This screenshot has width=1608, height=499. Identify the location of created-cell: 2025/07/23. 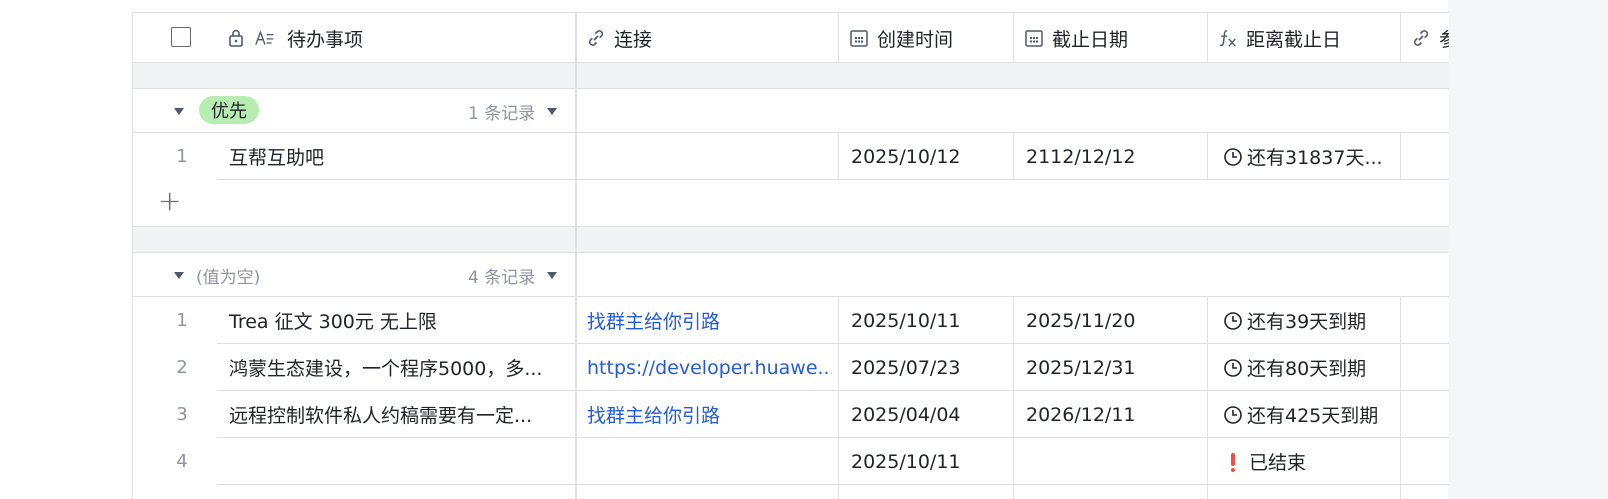
(931, 367).